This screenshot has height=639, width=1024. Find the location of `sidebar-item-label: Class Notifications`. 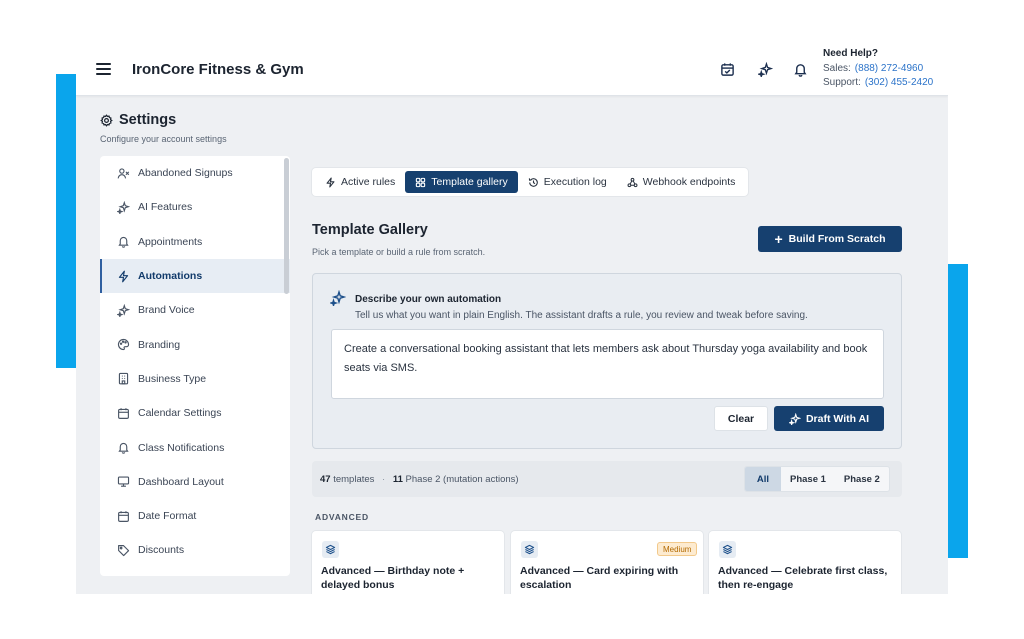

sidebar-item-label: Class Notifications is located at coordinates (181, 447).